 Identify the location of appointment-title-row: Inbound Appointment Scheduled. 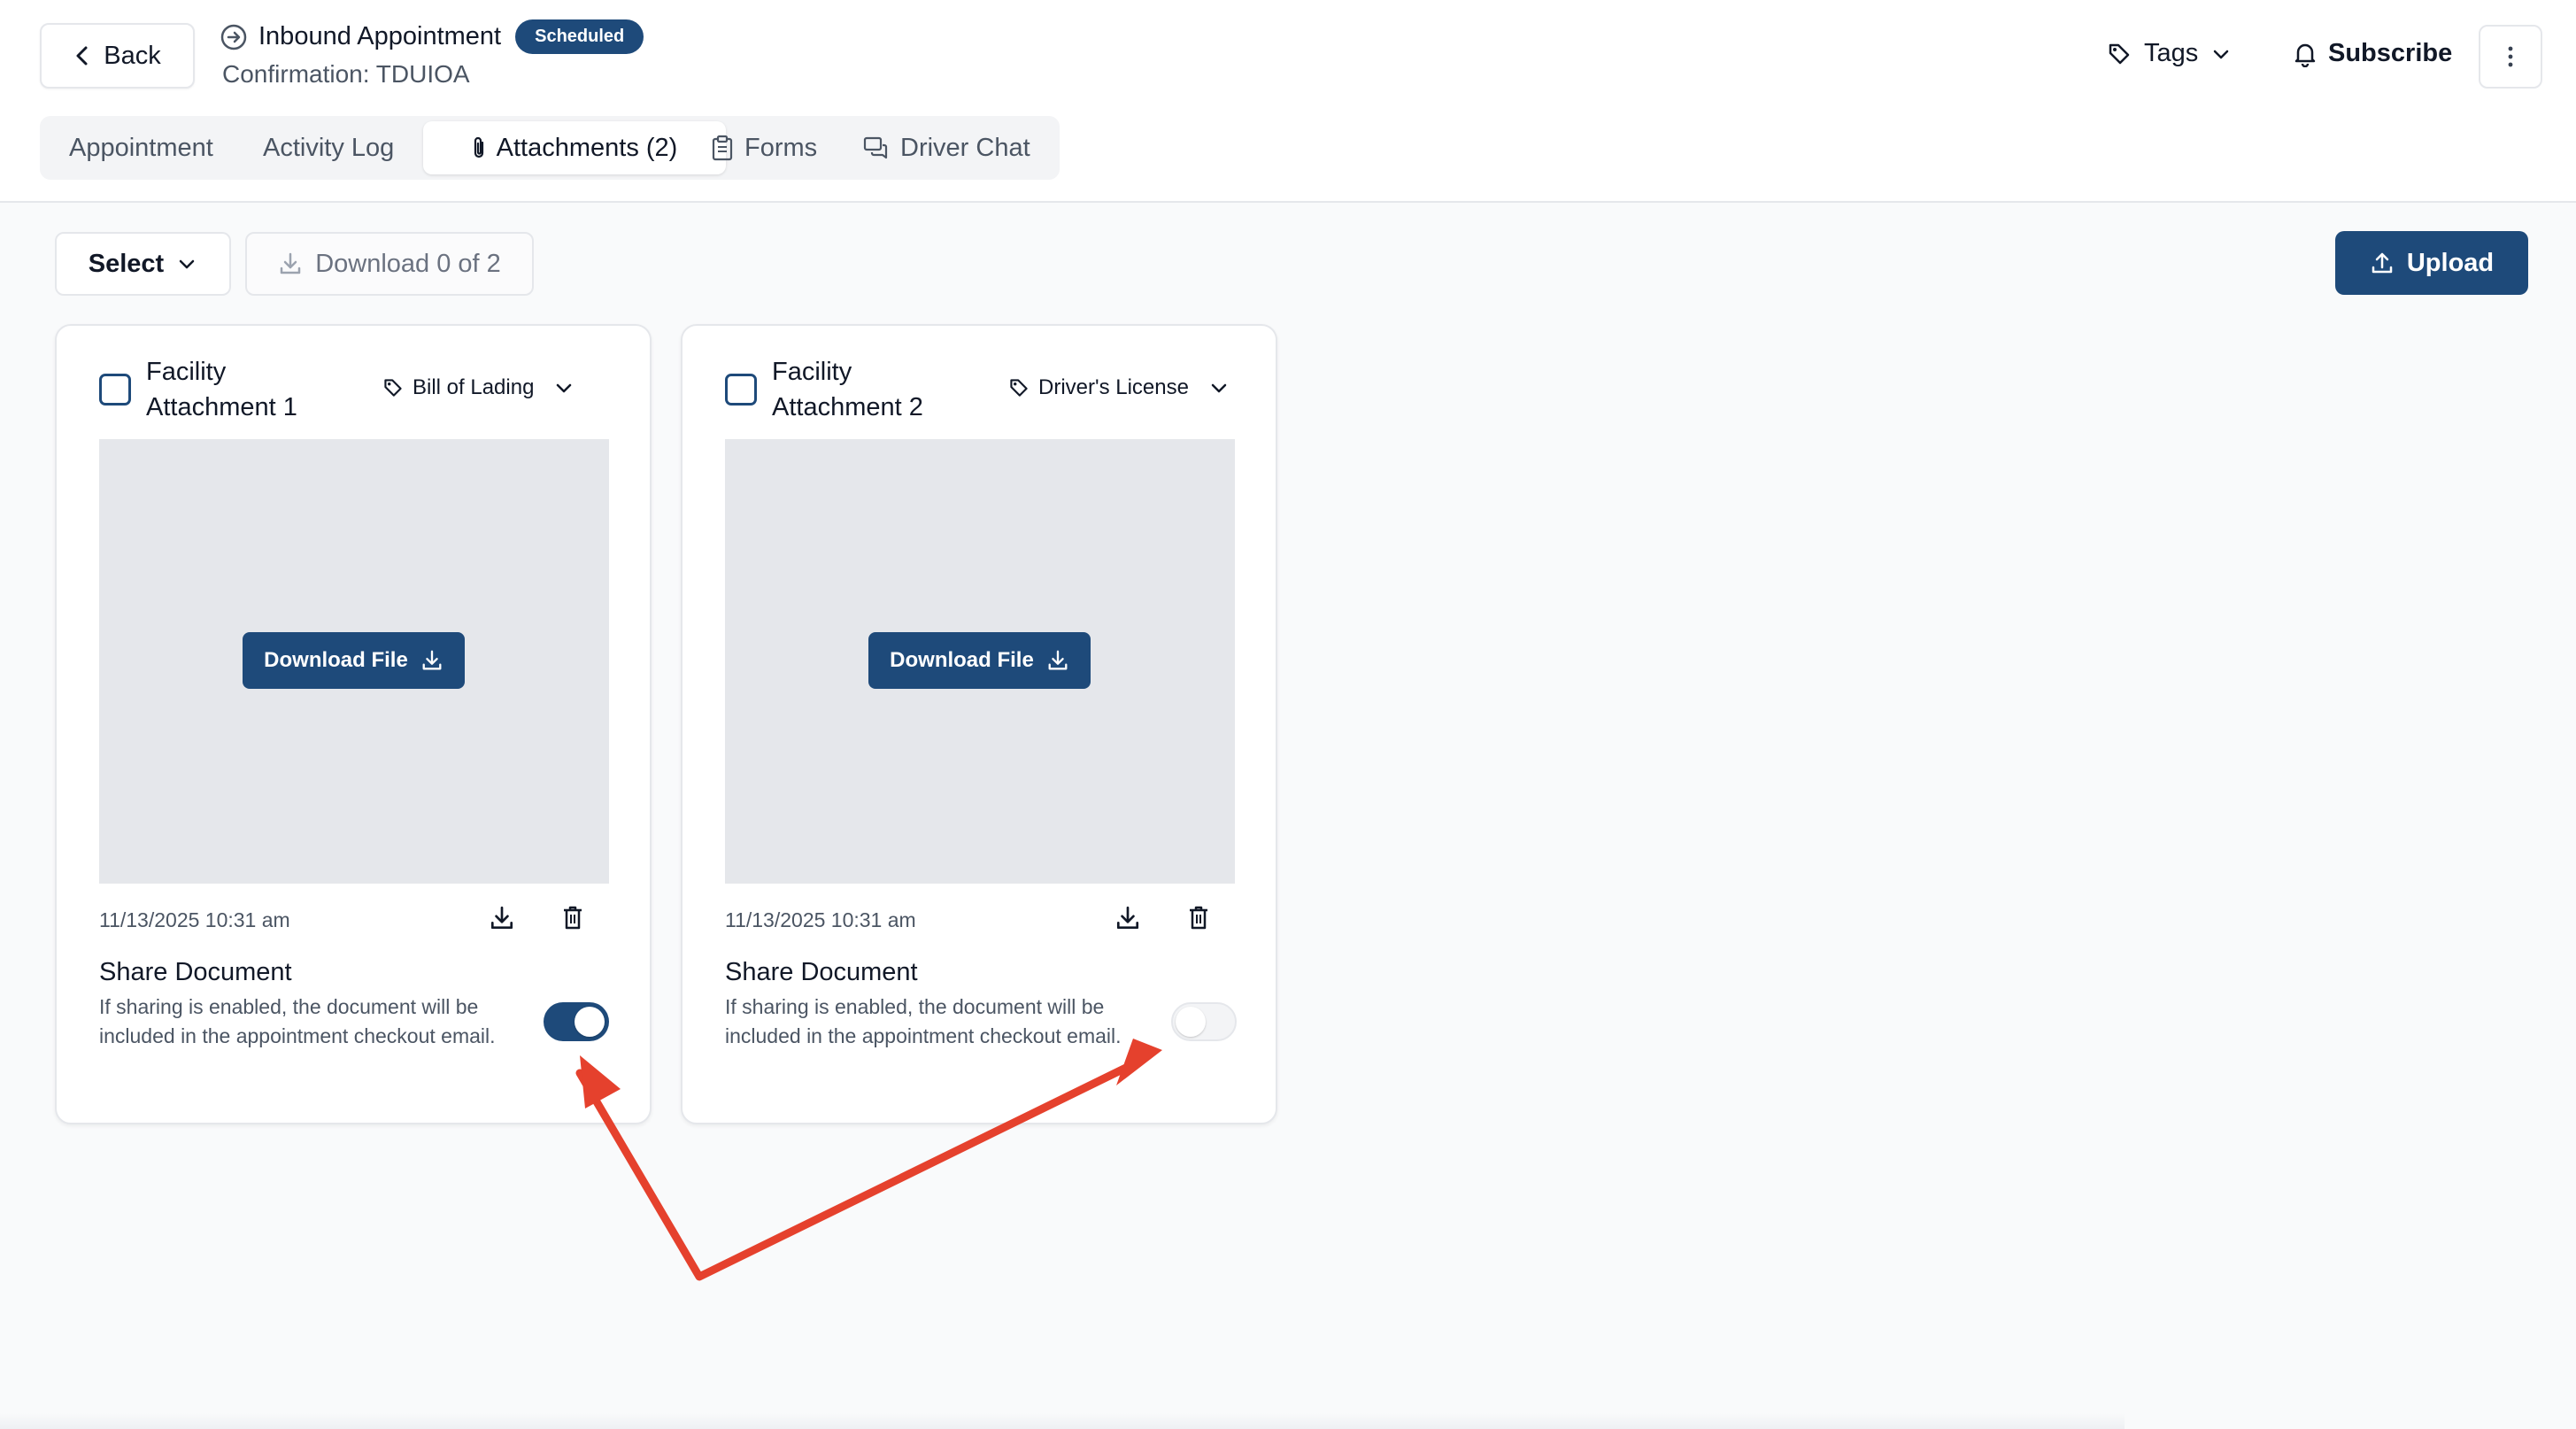
(432, 36).